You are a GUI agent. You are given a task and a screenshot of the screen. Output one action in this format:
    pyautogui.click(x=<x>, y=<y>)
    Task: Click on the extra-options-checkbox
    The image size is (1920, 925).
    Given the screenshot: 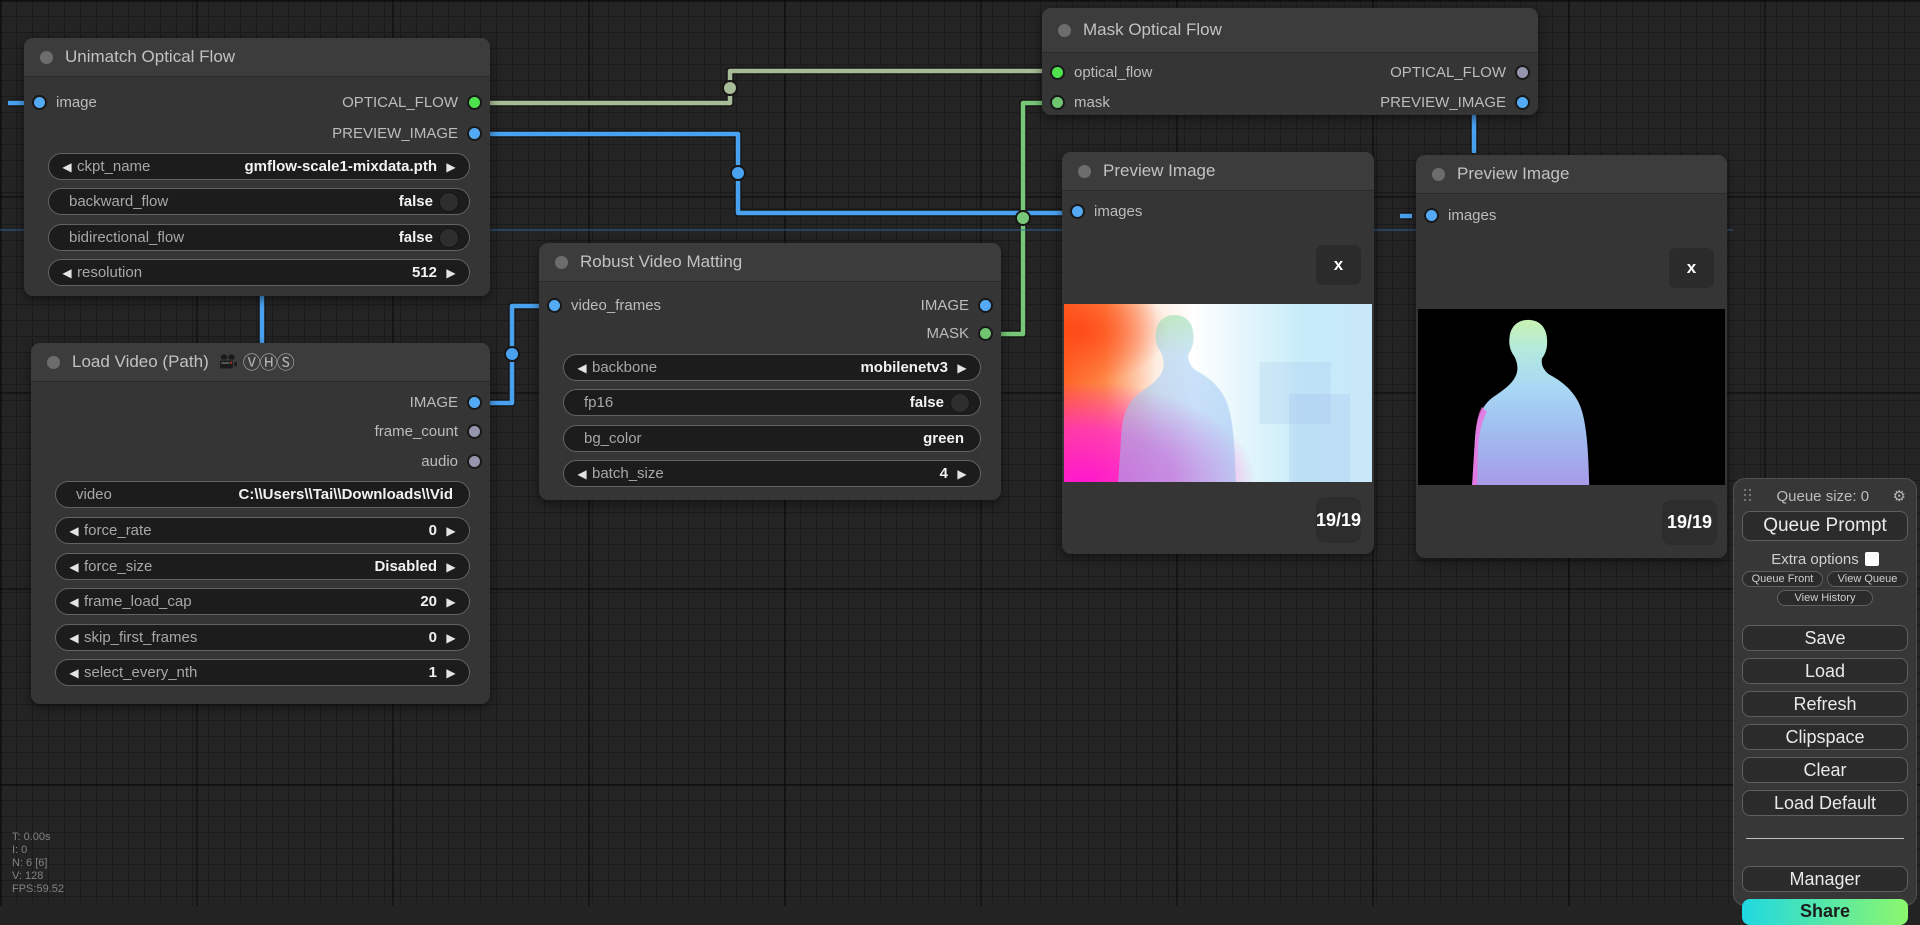 What is the action you would take?
    pyautogui.click(x=1871, y=559)
    